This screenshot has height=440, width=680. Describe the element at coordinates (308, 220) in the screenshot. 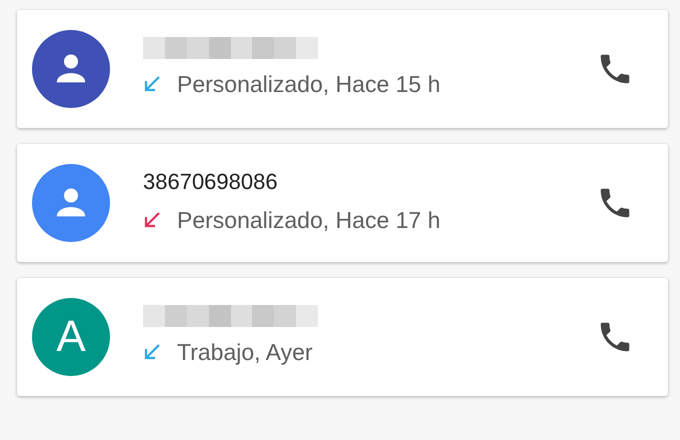

I see `call-detail: Personalizado, Hace 17 h` at that location.